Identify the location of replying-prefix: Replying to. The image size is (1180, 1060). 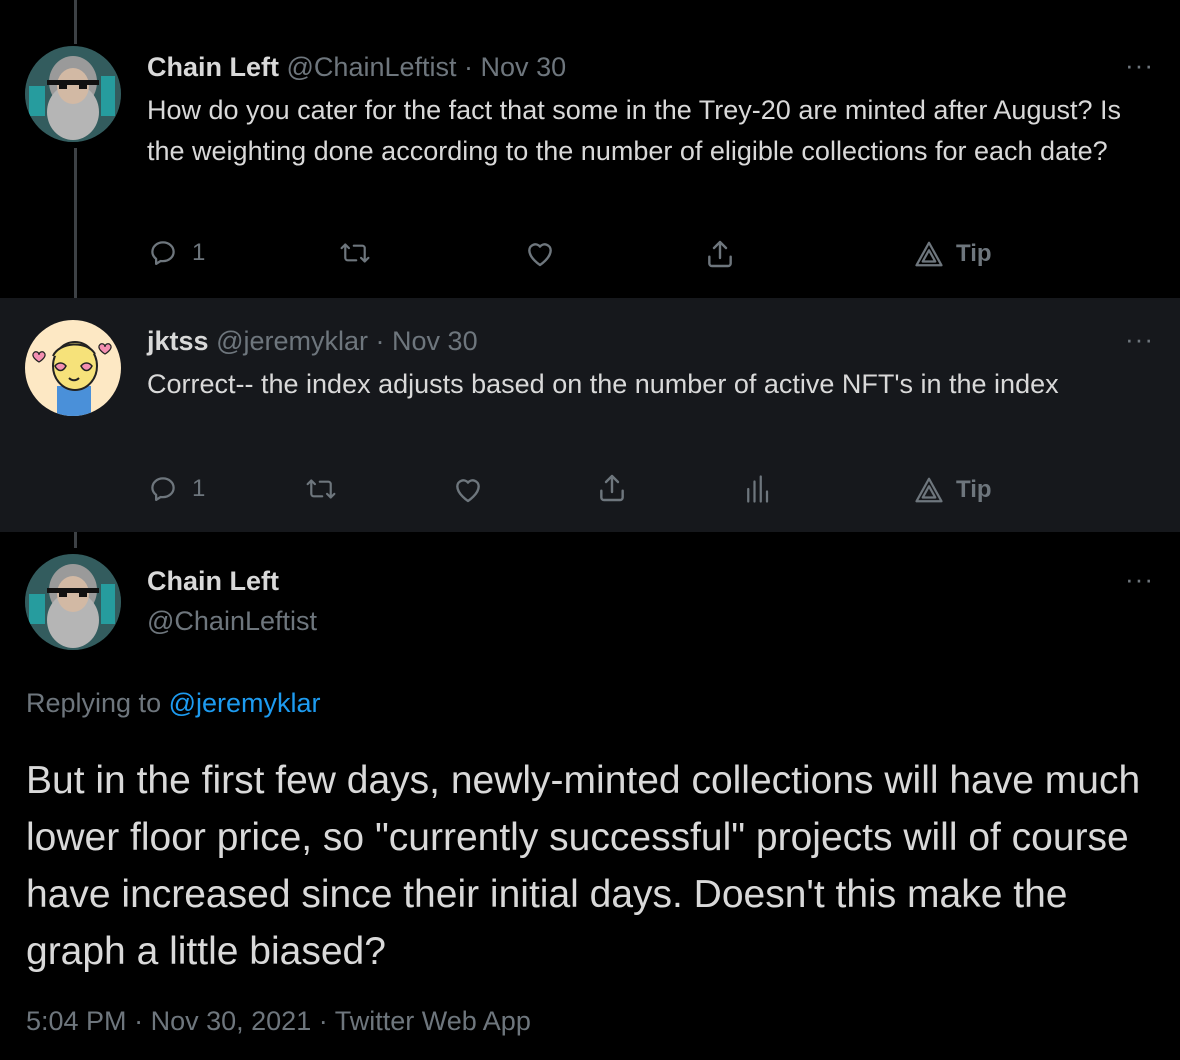
(94, 703).